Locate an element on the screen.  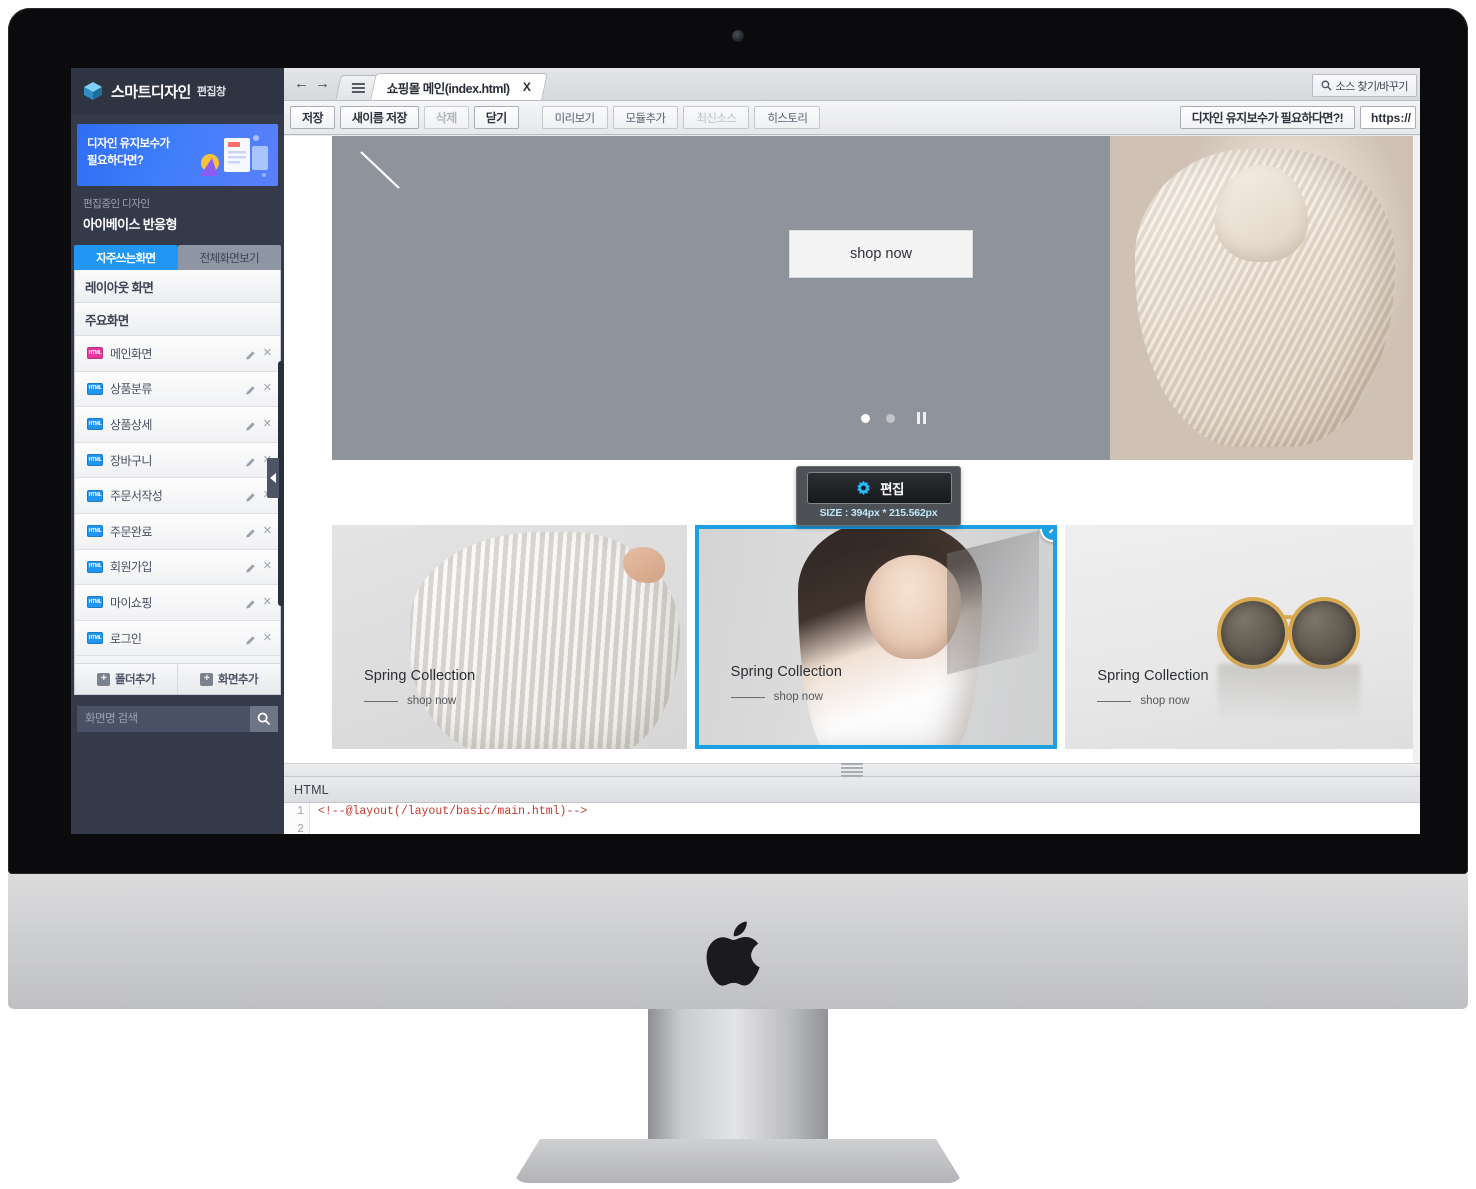
list-item: HTML 주문완료 ✕ is located at coordinates (177, 531).